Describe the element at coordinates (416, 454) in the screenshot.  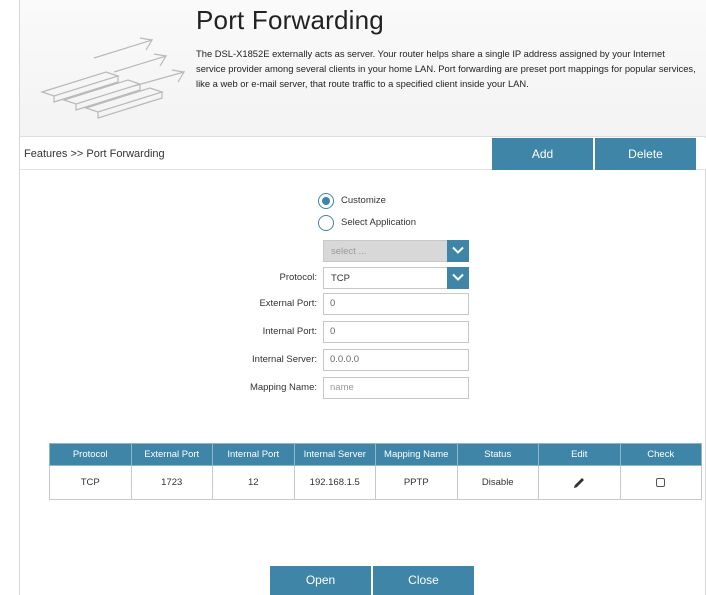
I see `column-header: Mapping Name` at that location.